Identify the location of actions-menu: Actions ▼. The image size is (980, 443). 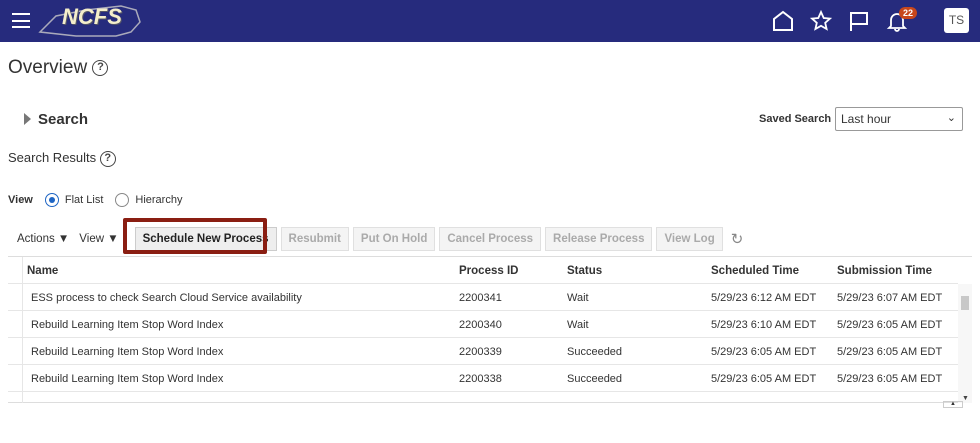
(43, 239).